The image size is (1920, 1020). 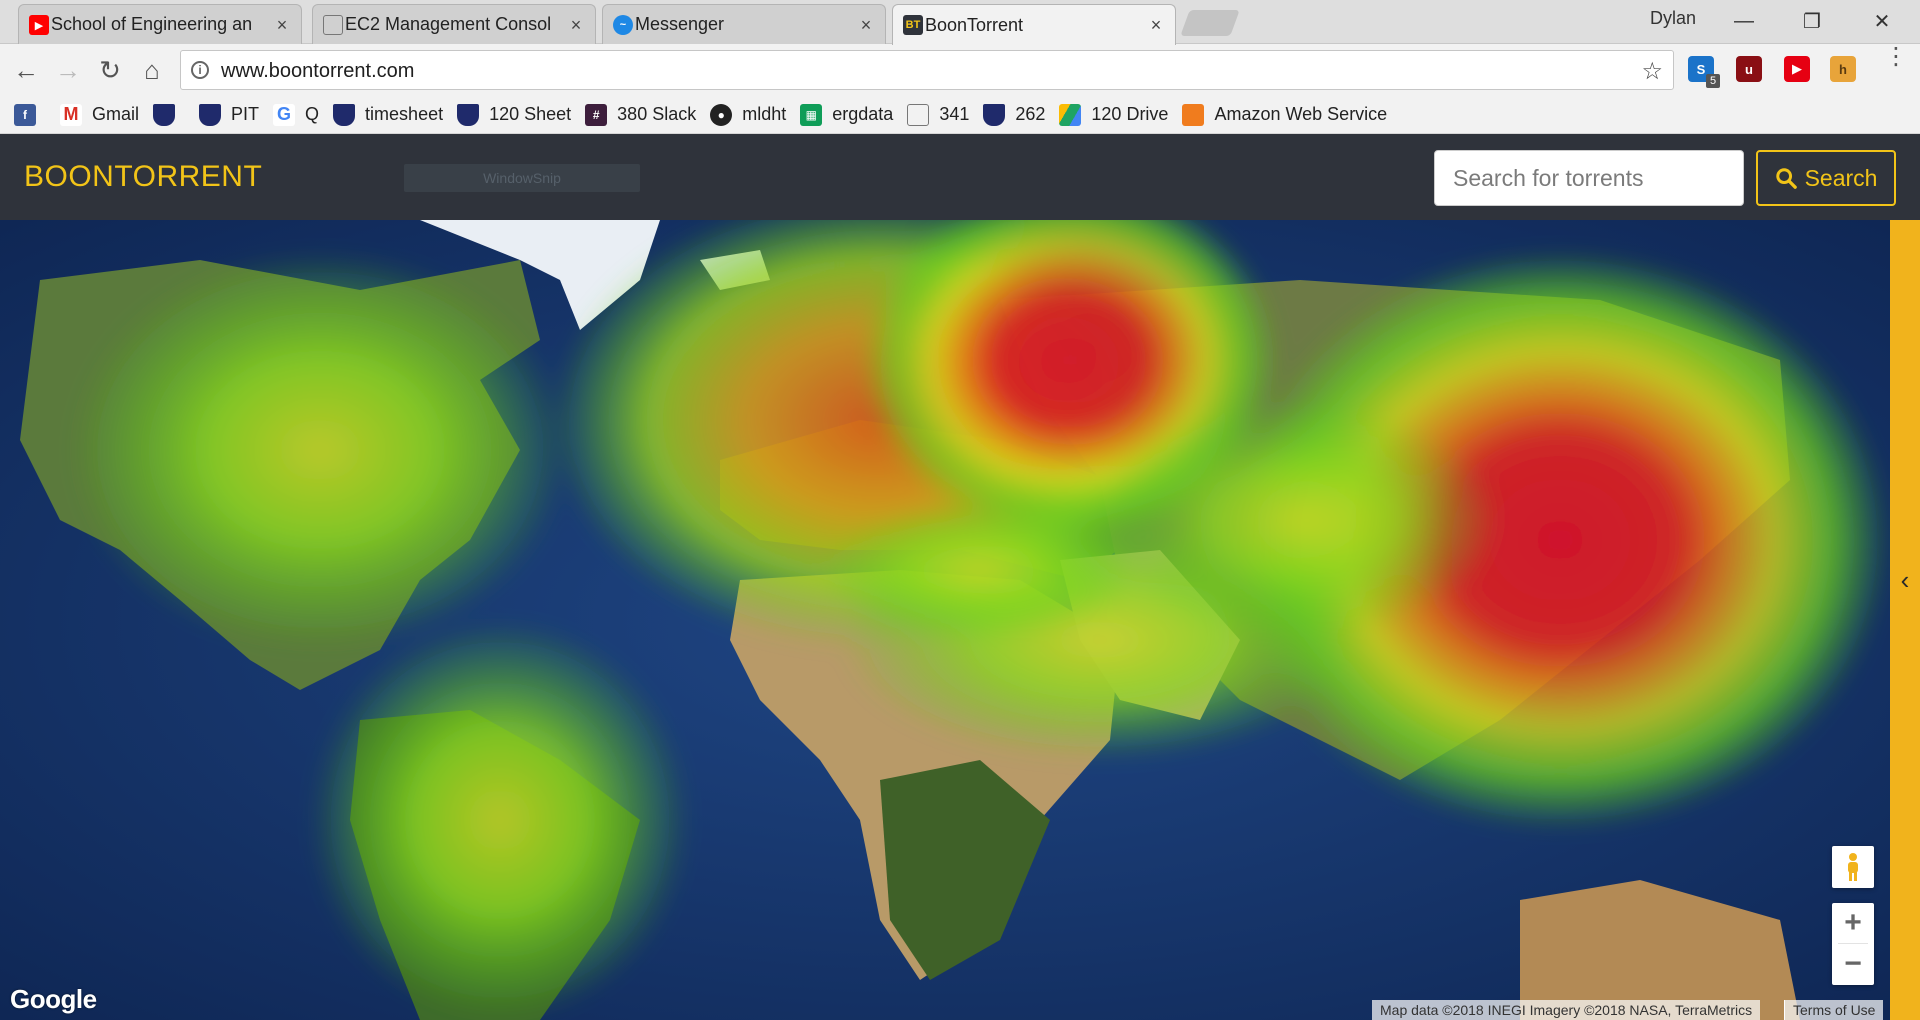 I want to click on tab-title: School of Engineering an, so click(x=152, y=24).